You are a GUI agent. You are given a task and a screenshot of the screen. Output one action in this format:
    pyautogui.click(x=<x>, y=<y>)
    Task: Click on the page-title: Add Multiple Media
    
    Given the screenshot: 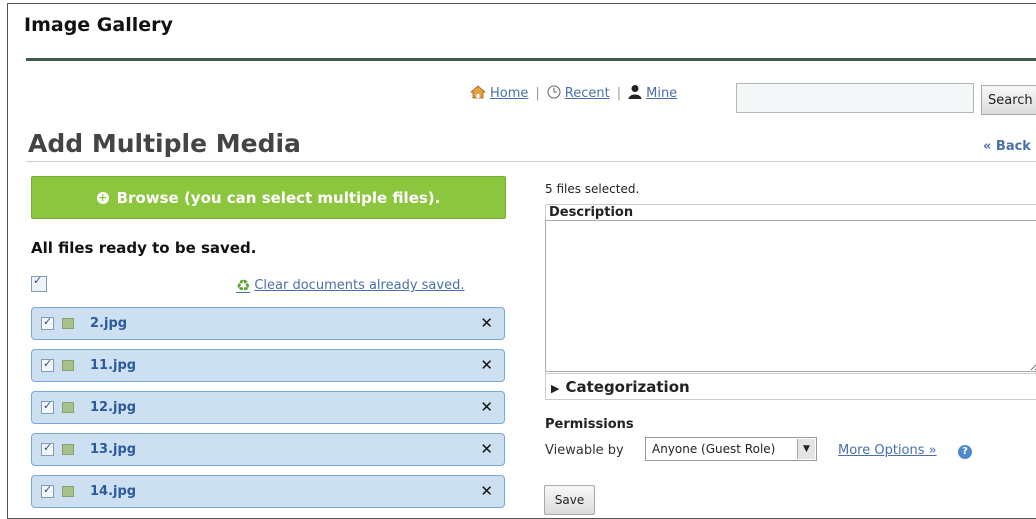 What is the action you would take?
    pyautogui.click(x=164, y=143)
    